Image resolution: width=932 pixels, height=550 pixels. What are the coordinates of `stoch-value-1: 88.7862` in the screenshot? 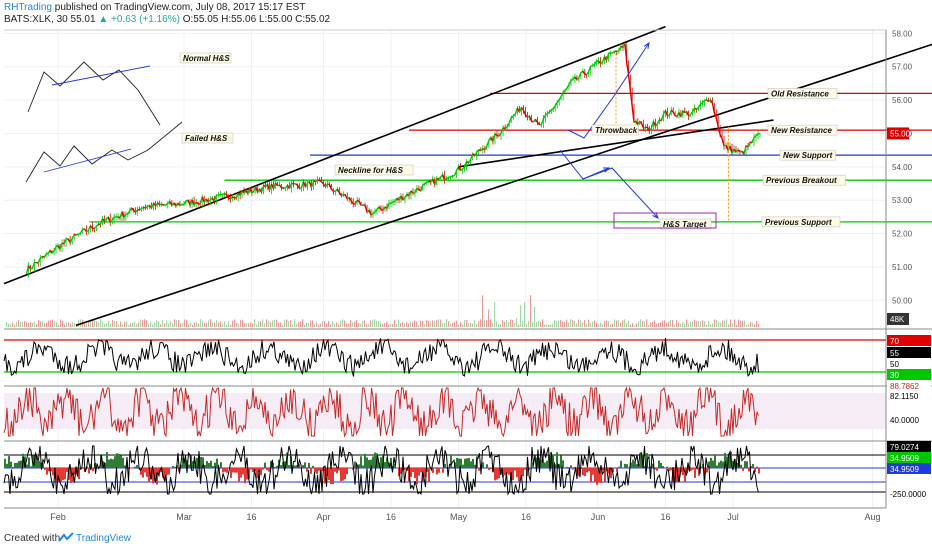 It's located at (904, 386).